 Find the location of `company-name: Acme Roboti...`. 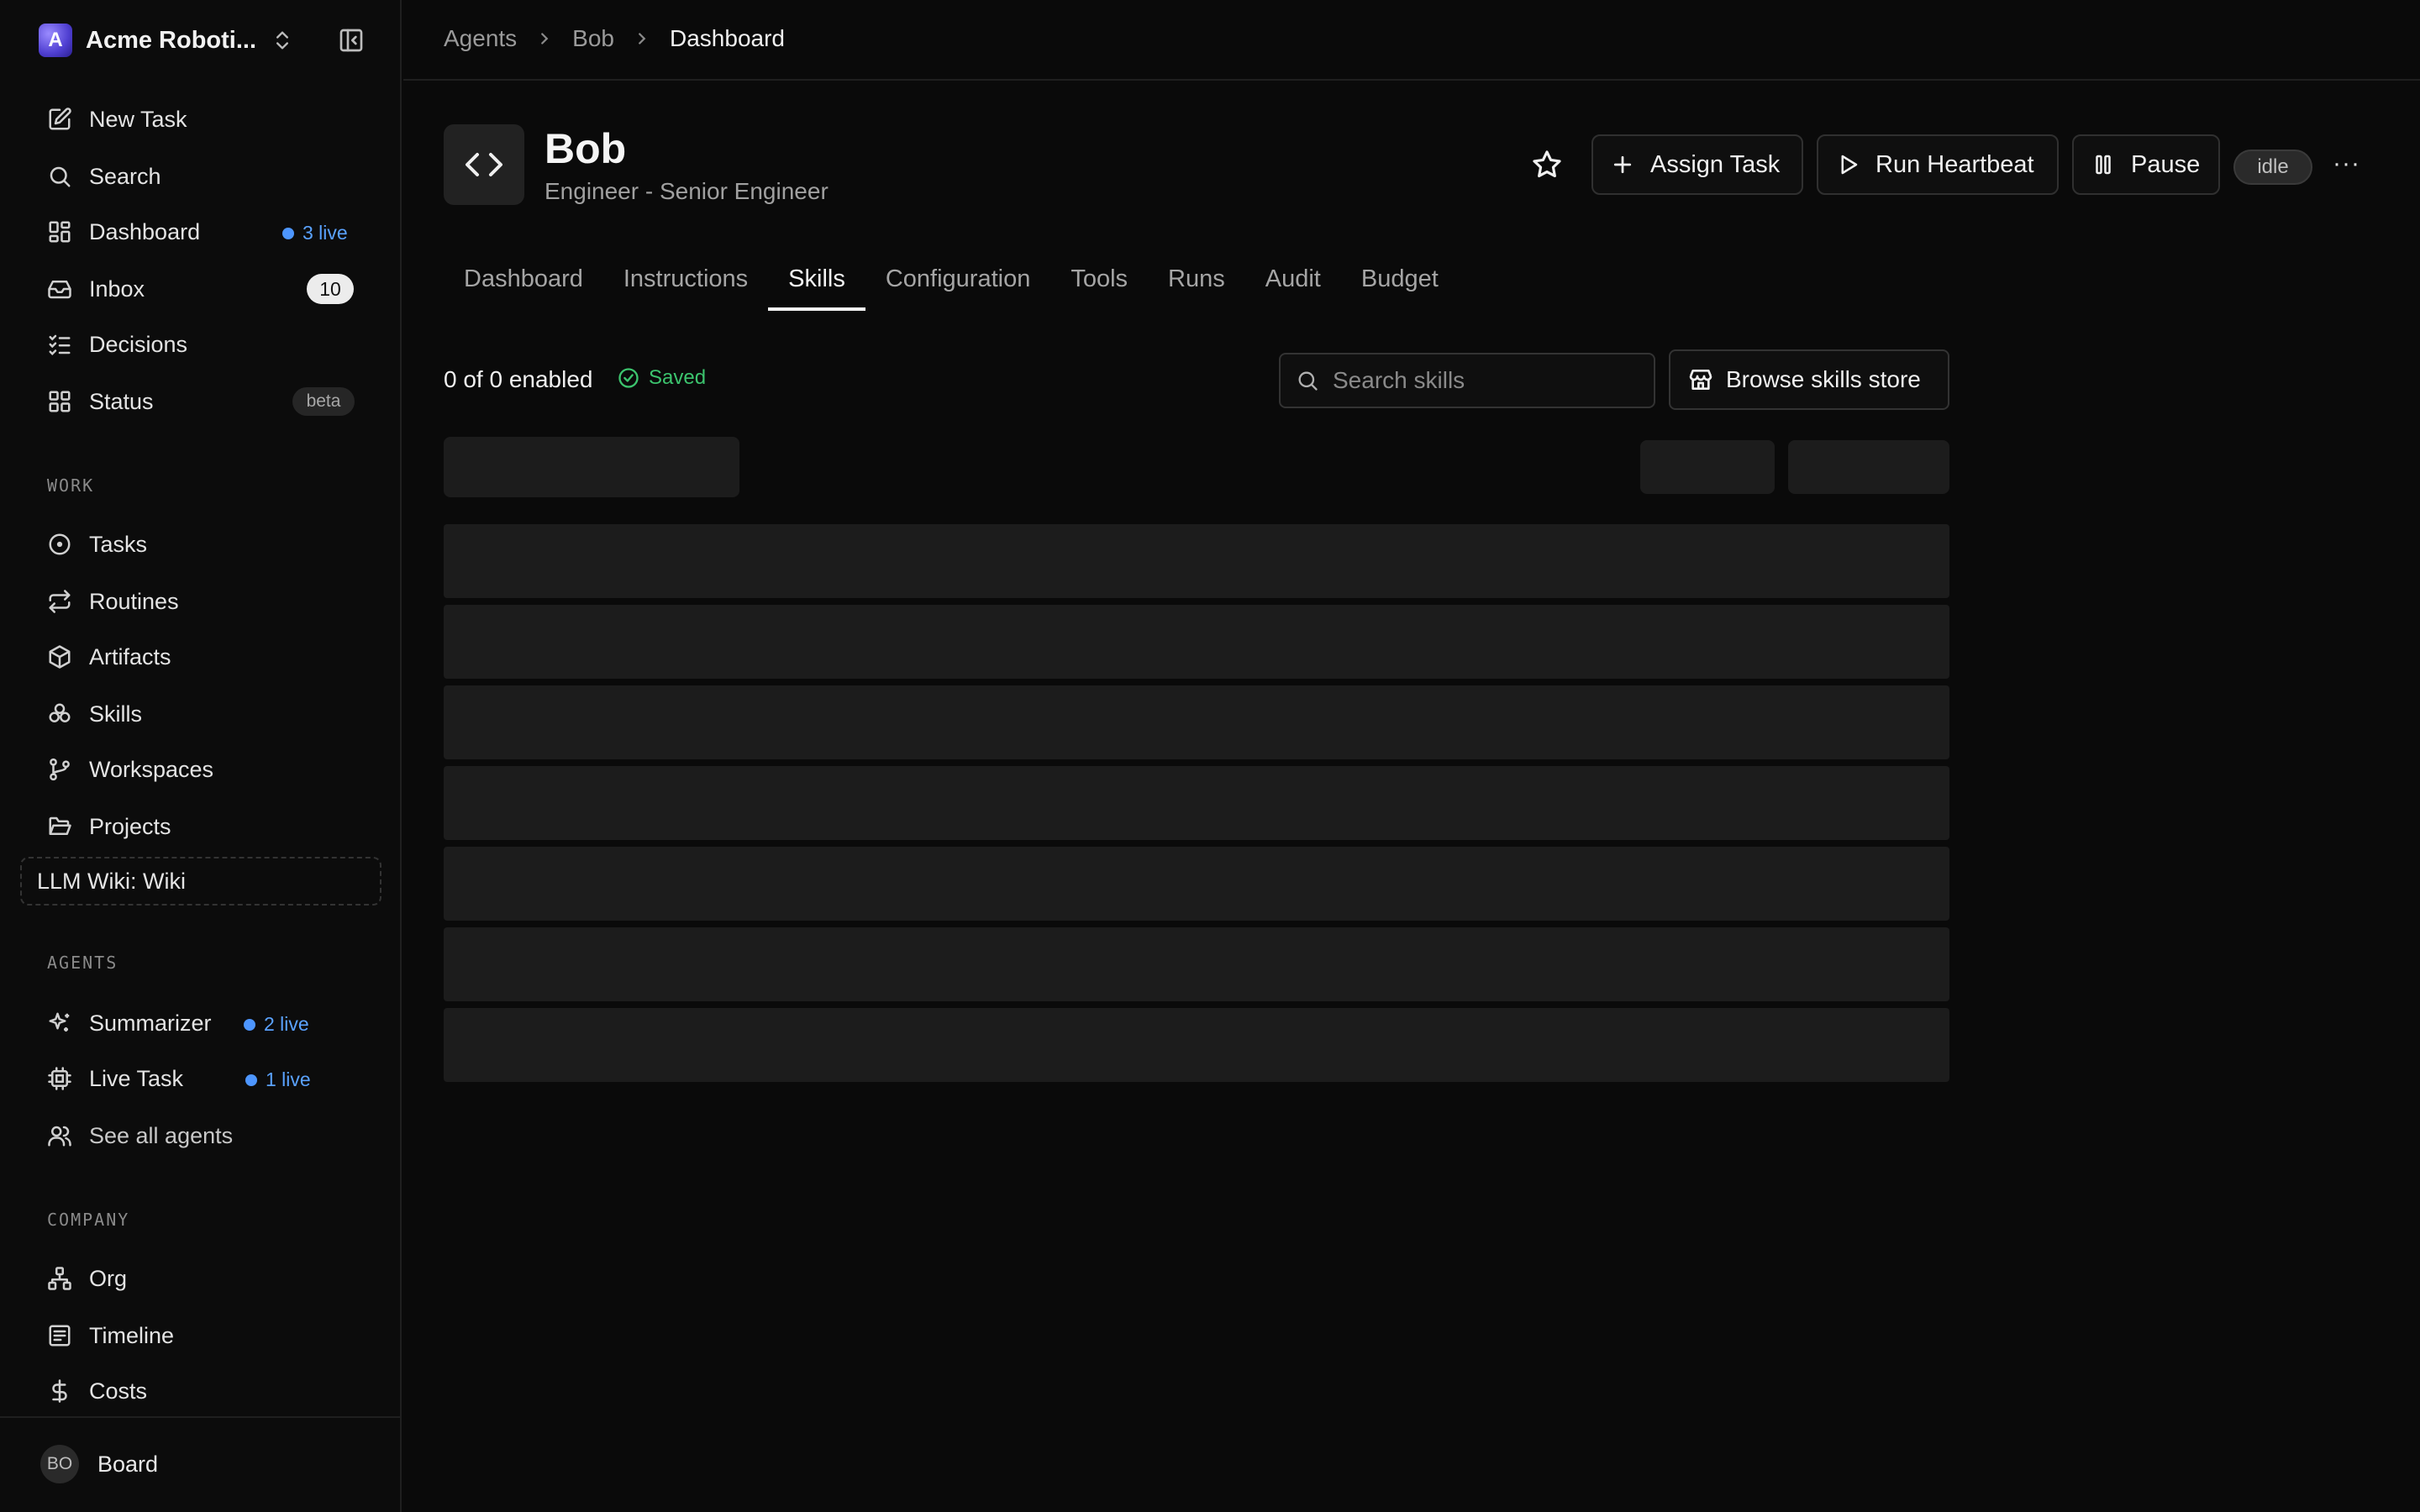

company-name: Acme Roboti... is located at coordinates (172, 40).